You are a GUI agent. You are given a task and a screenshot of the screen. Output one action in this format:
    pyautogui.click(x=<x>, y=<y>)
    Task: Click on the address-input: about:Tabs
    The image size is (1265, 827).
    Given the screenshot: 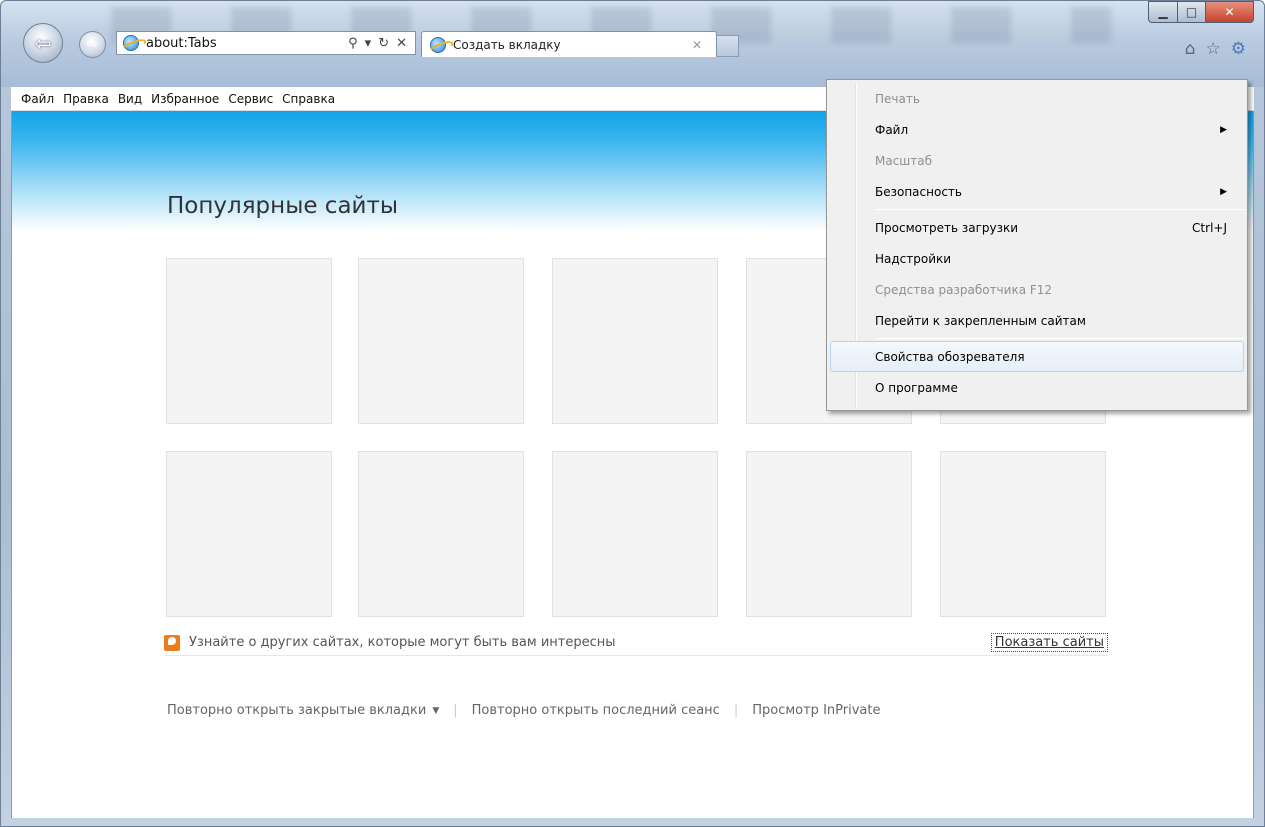 What is the action you would take?
    pyautogui.click(x=247, y=43)
    